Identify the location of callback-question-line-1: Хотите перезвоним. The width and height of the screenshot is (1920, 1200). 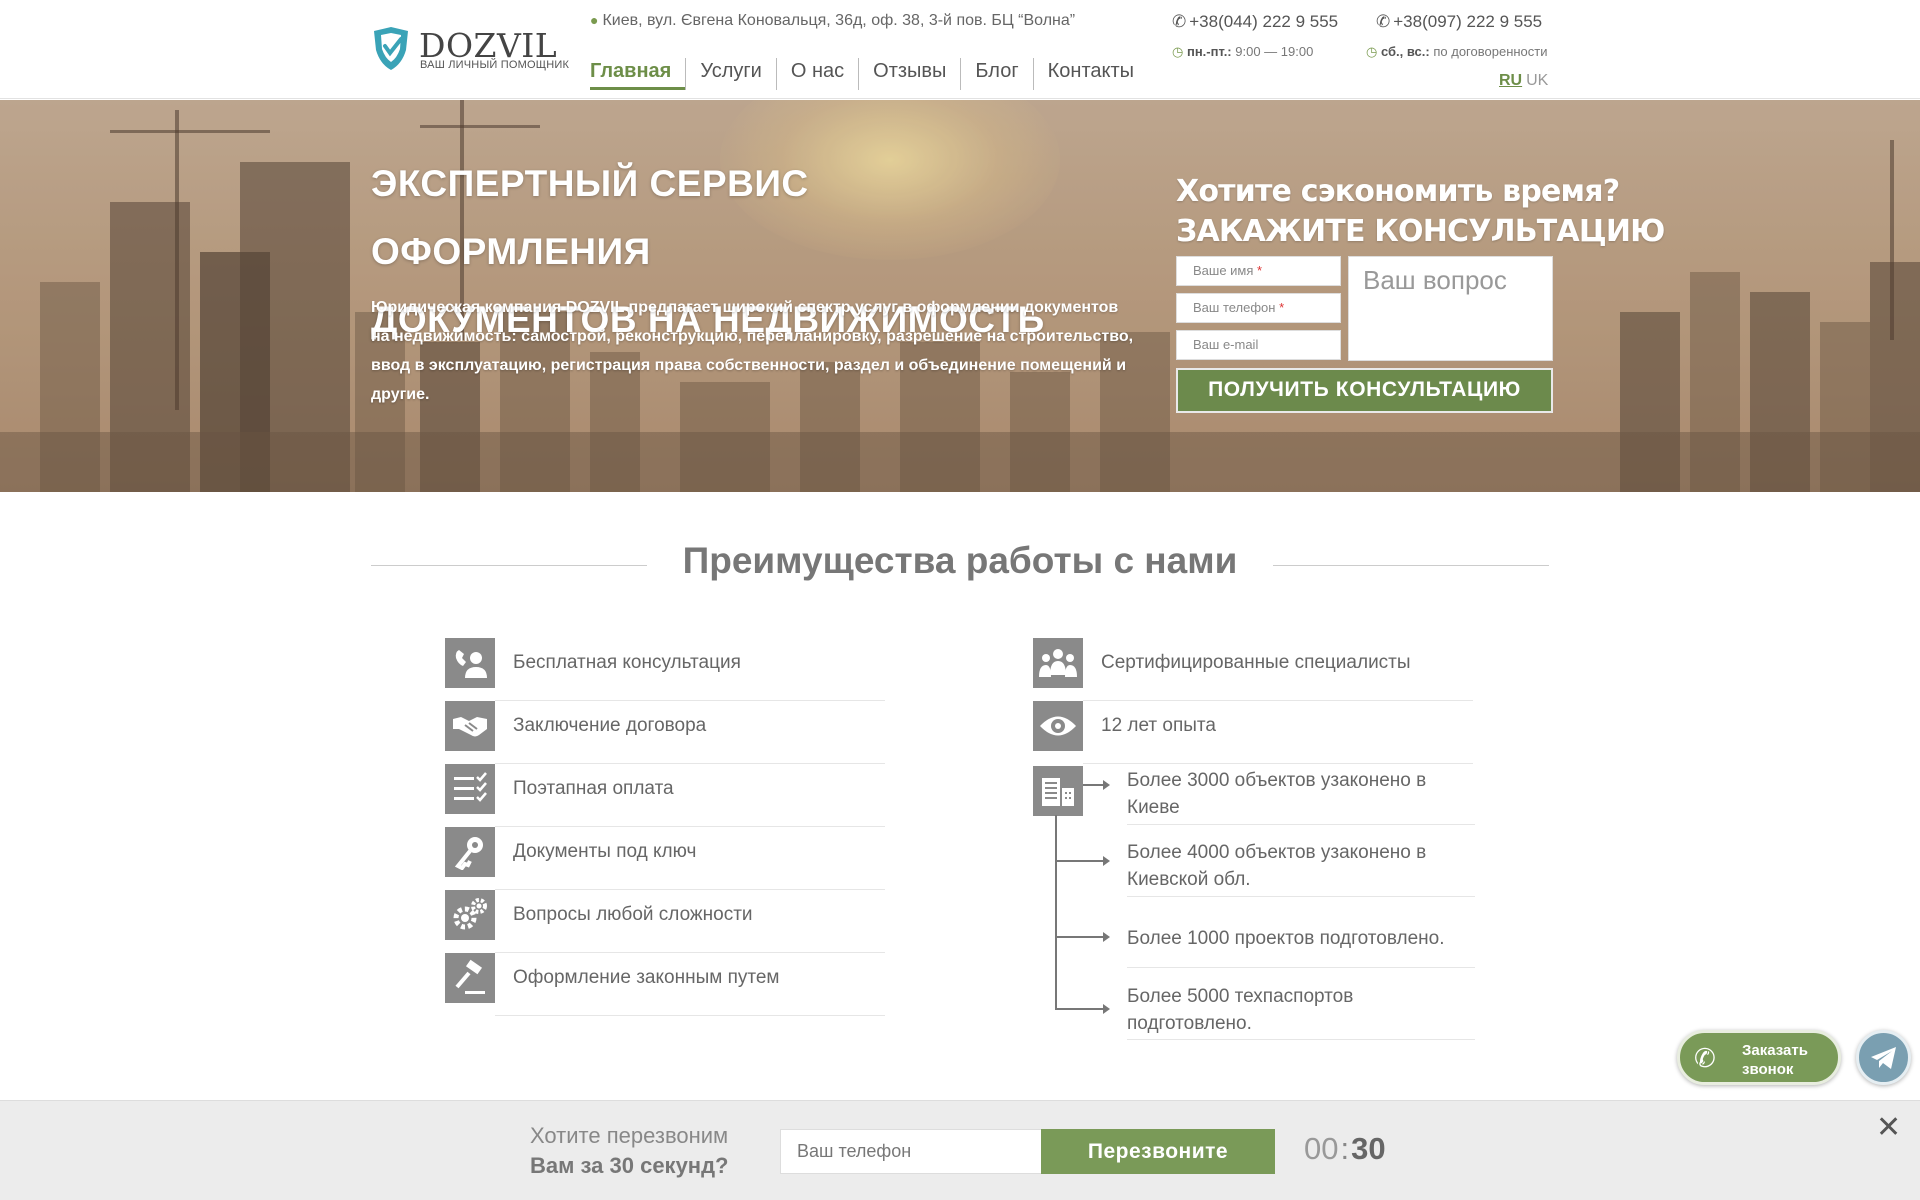
(629, 1135).